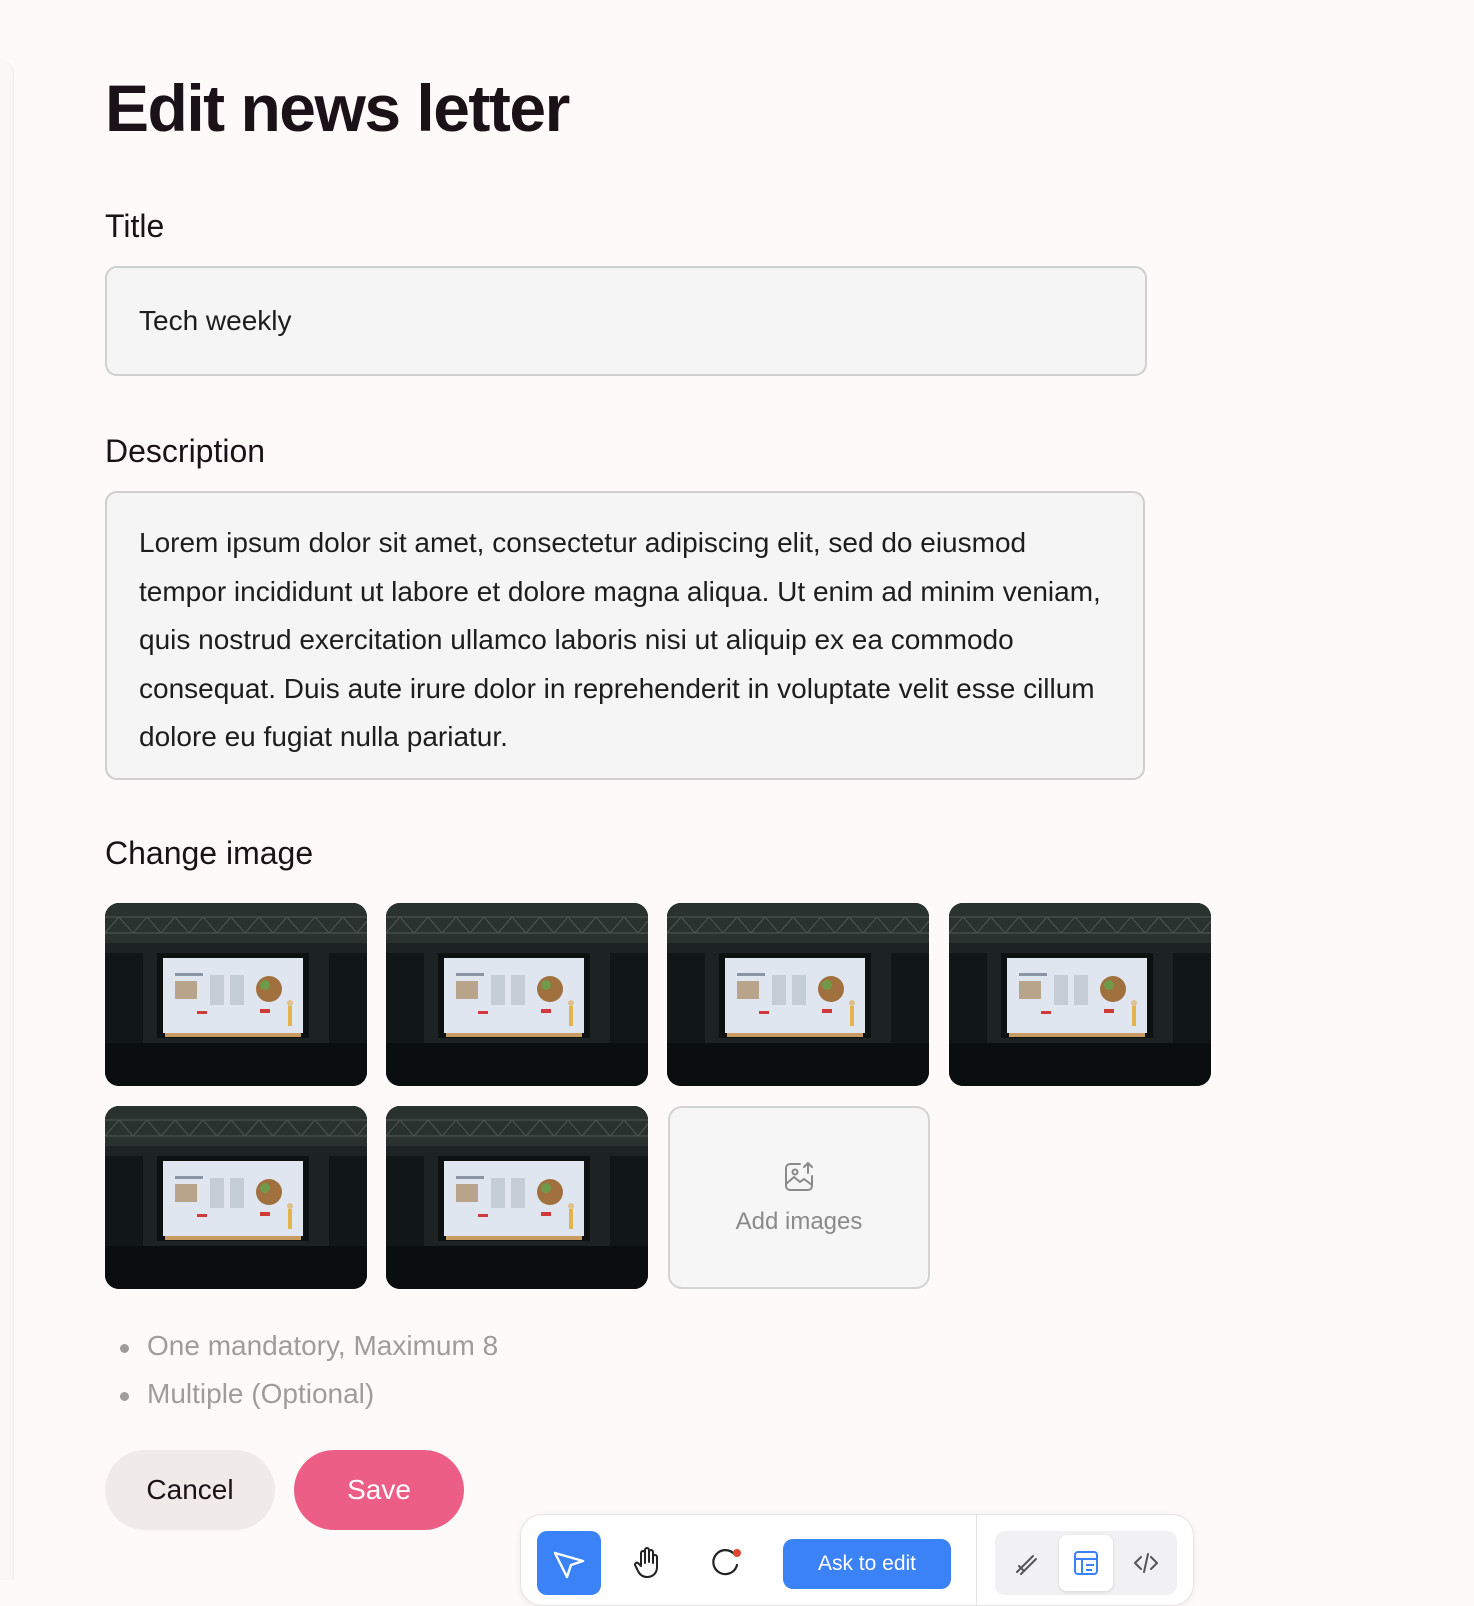 The image size is (1474, 1606). Describe the element at coordinates (301, 1394) in the screenshot. I see `hint-item: Multiple (Optional)` at that location.